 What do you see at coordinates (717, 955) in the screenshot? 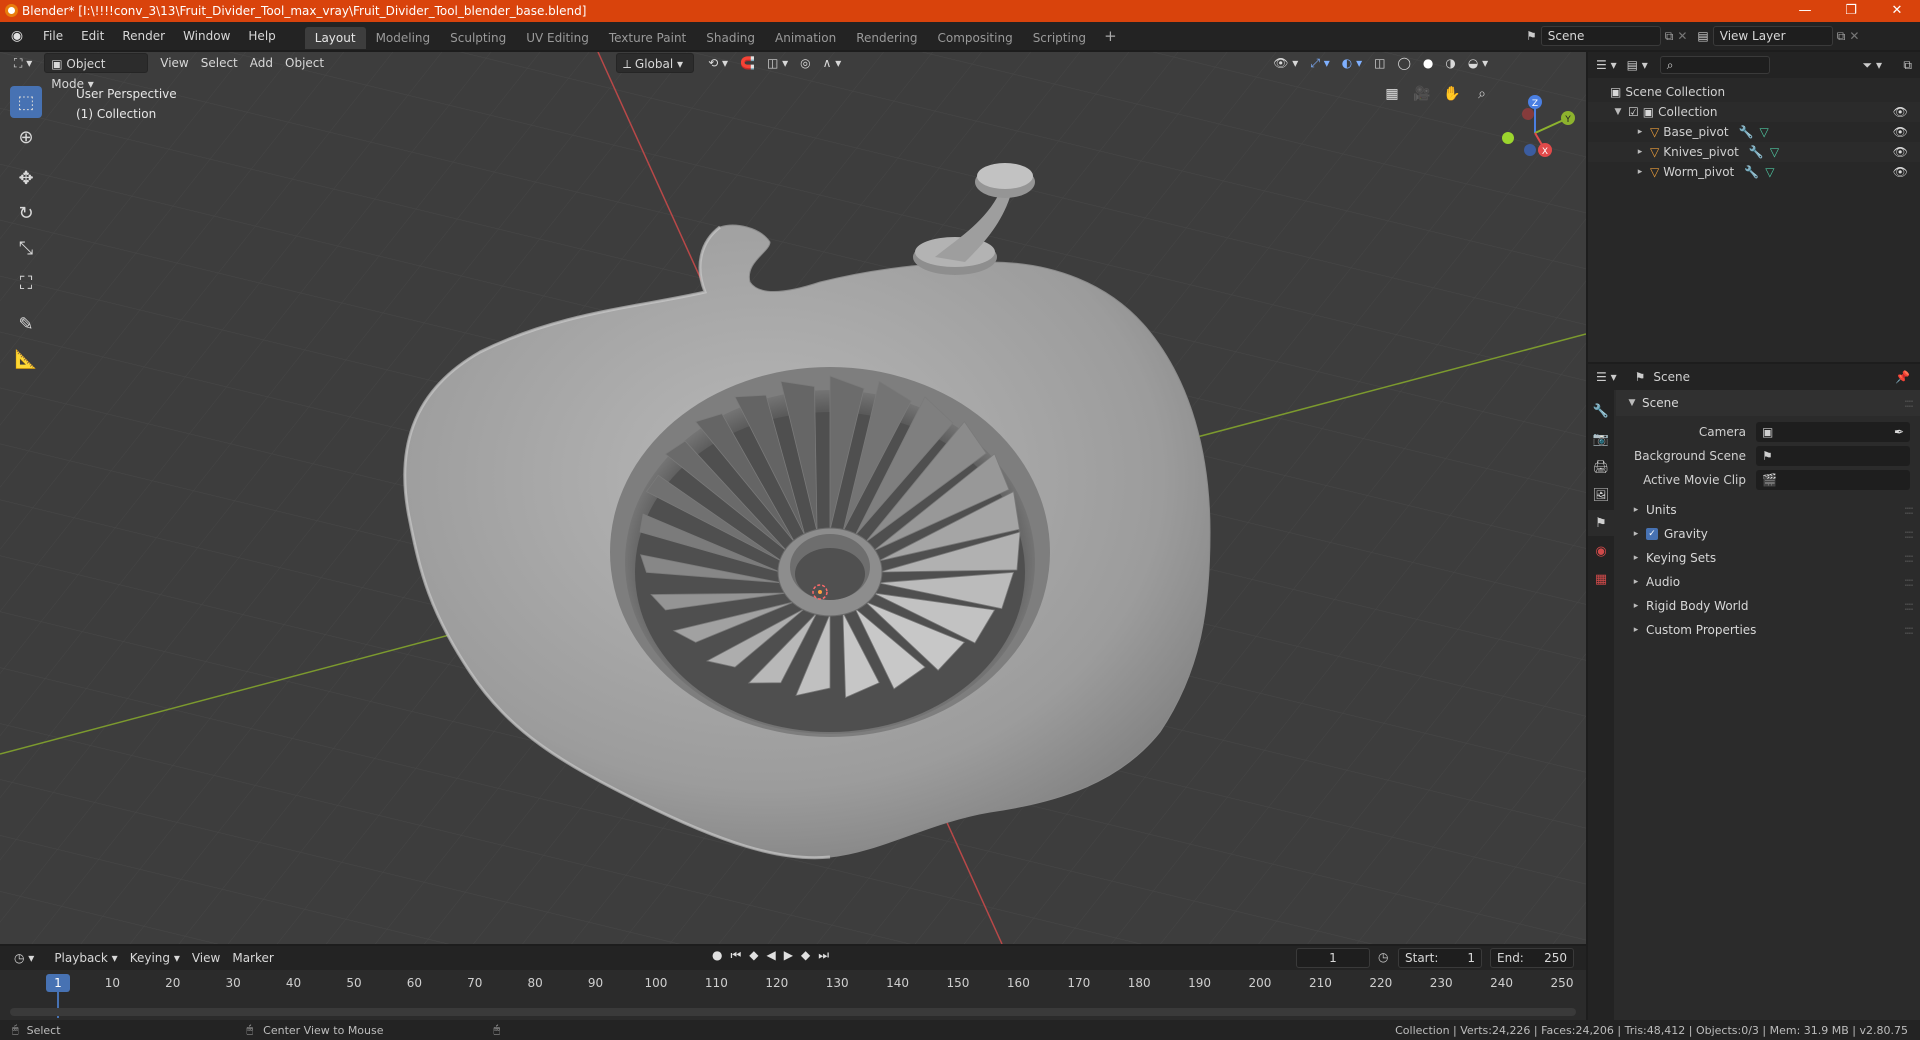
I see `record-icon: ●` at bounding box center [717, 955].